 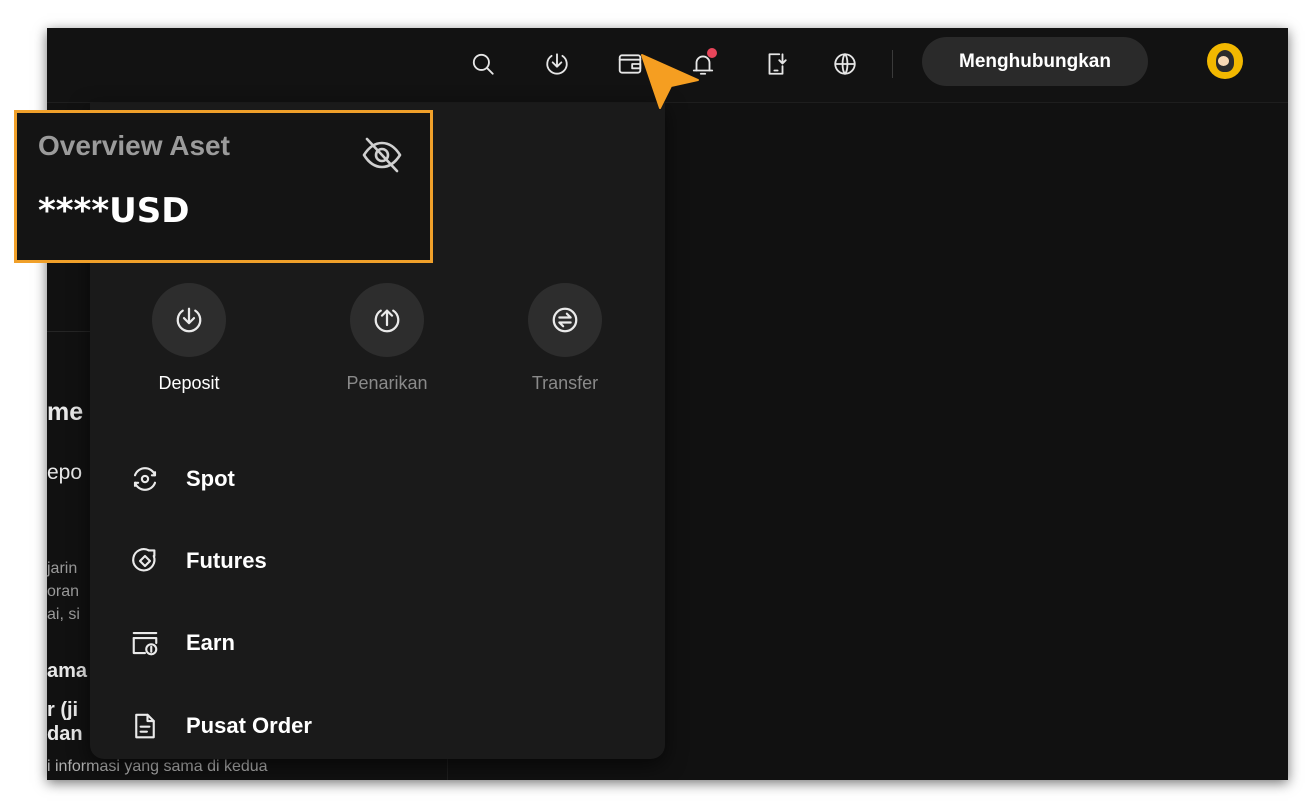 I want to click on asset-overview-title: Overview Aset, so click(x=134, y=145).